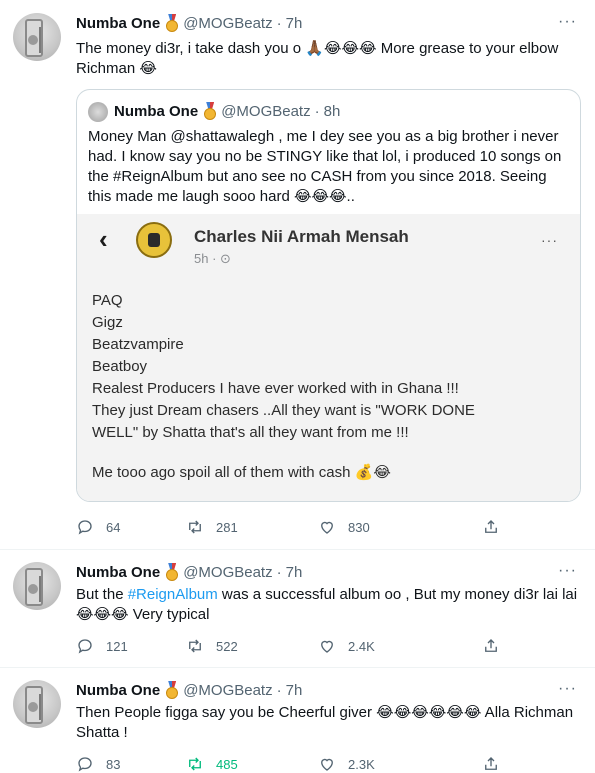  I want to click on like-button: 830, so click(344, 527).